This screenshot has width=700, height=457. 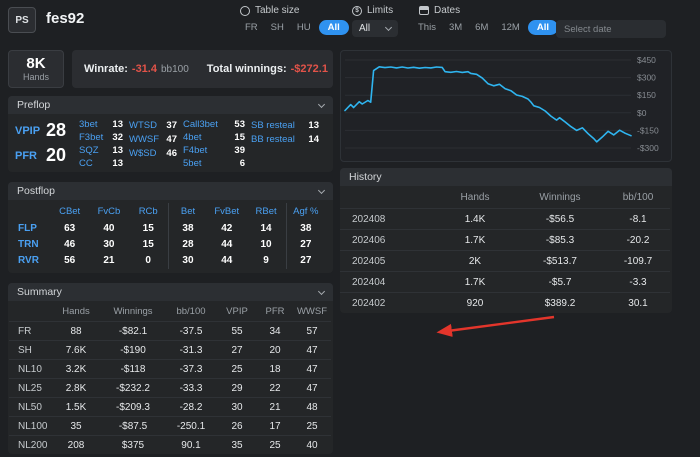 What do you see at coordinates (76, 406) in the screenshot?
I see `summary-hands: 1.5K` at bounding box center [76, 406].